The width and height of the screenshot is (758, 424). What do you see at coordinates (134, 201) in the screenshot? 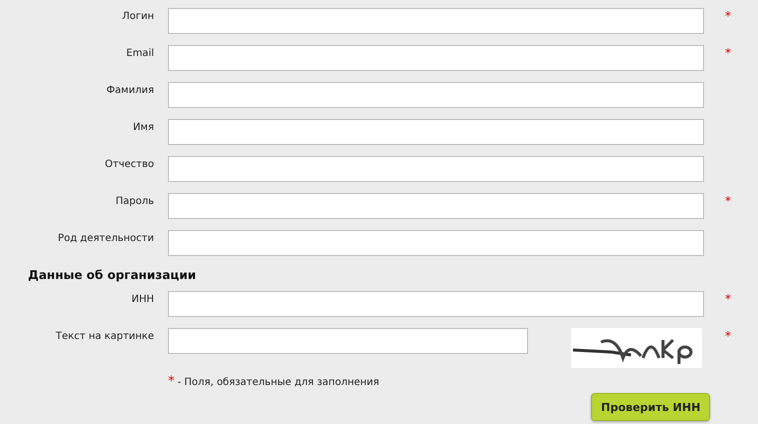
I see `field-label: Пароль` at bounding box center [134, 201].